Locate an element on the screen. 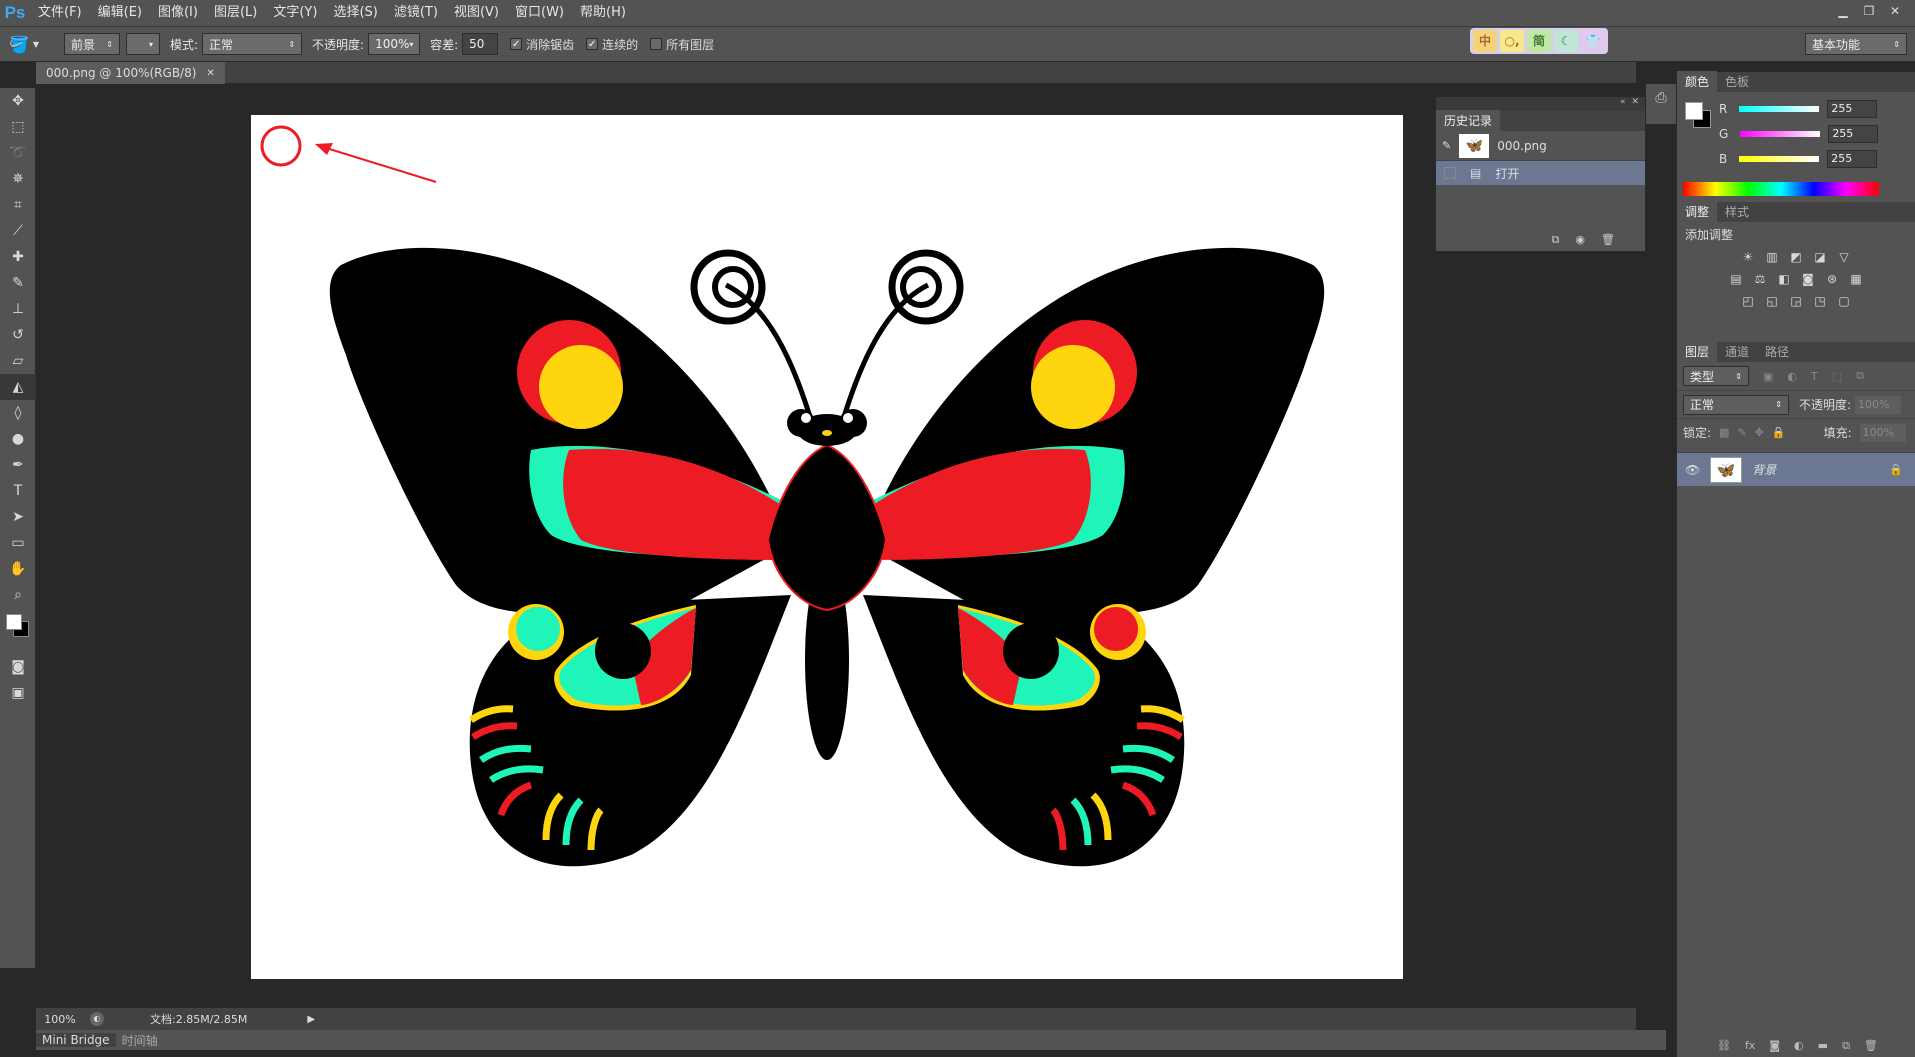 Image resolution: width=1915 pixels, height=1057 pixels. photo-filter-icon: ◙ is located at coordinates (1808, 279).